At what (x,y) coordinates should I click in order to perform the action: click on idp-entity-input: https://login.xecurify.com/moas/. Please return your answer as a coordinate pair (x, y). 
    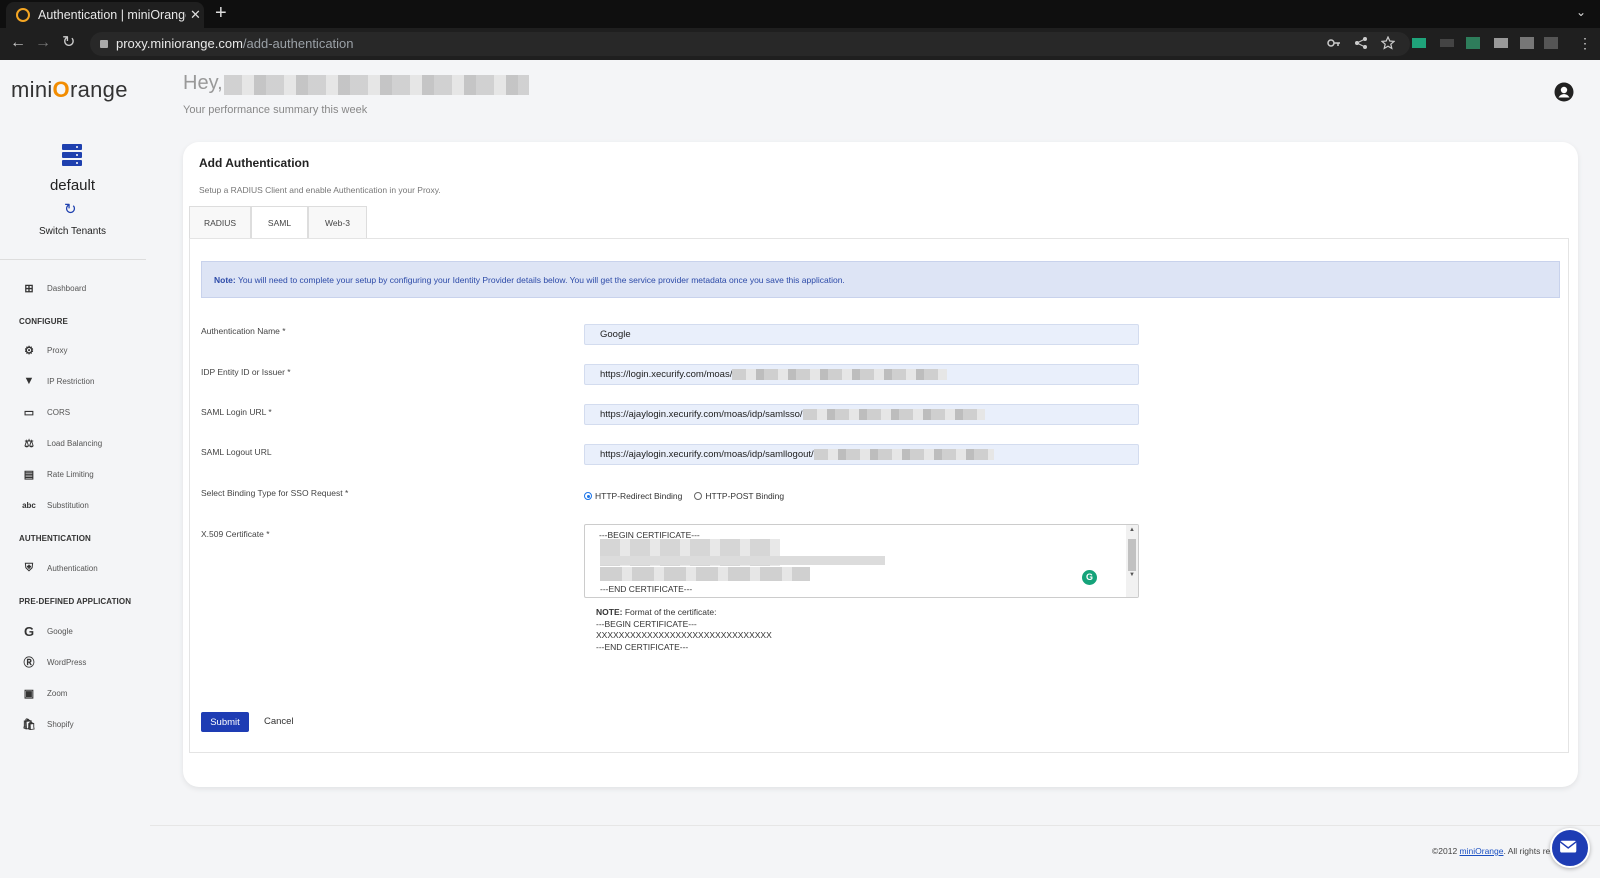
    Looking at the image, I should click on (861, 374).